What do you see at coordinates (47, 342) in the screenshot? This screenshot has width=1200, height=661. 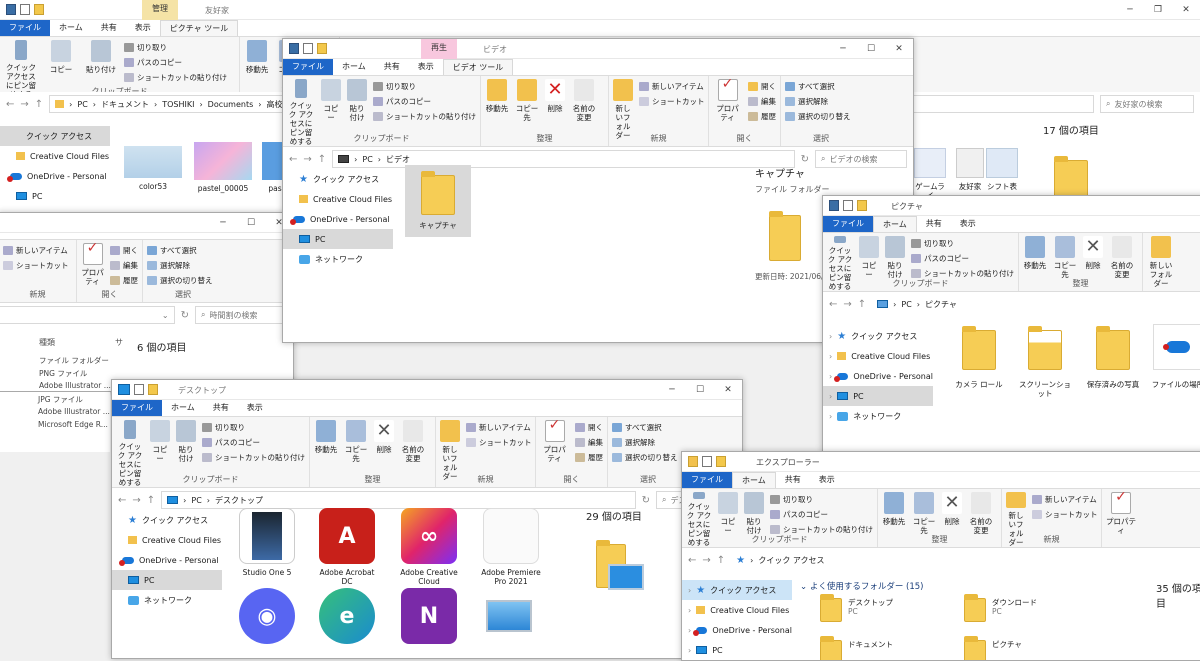 I see `column-header-type: 種類` at bounding box center [47, 342].